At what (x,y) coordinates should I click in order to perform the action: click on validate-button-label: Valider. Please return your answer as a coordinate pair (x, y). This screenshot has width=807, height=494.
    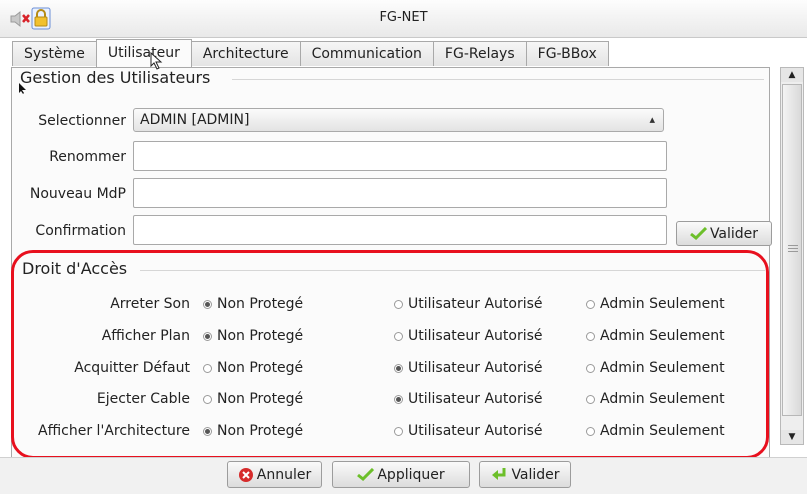
    Looking at the image, I should click on (535, 474).